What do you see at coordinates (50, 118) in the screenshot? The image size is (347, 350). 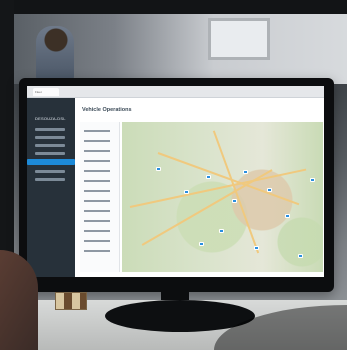 I see `brand-logo: DESOUZA-DSL` at bounding box center [50, 118].